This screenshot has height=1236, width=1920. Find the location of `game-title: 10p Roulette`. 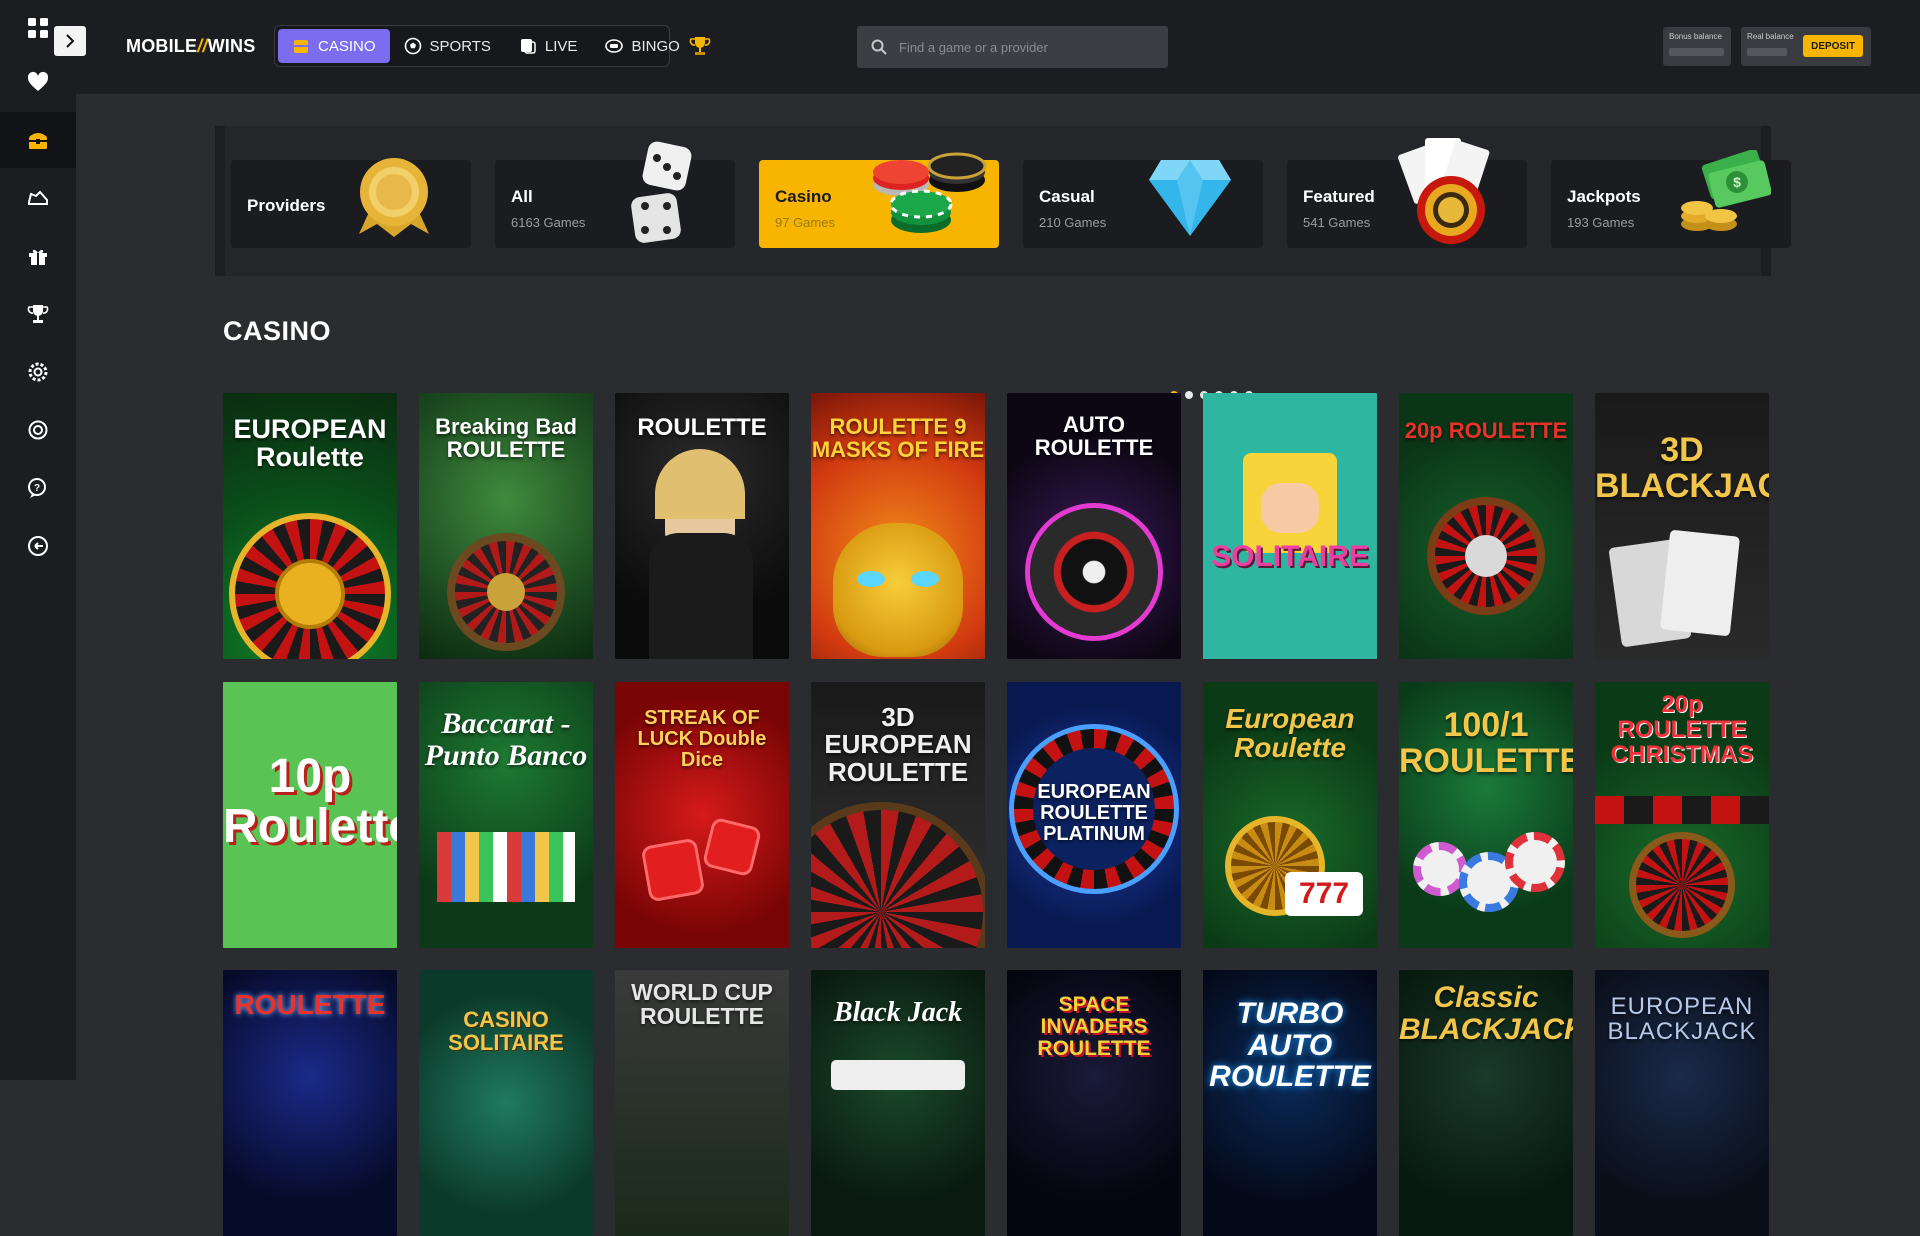

game-title: 10p Roulette is located at coordinates (310, 802).